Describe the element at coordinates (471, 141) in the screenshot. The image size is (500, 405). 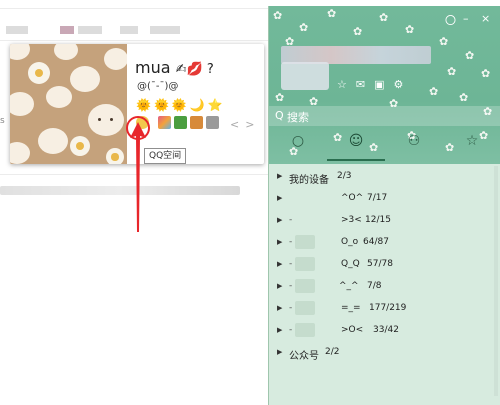
I see `tab-favorites: ☆` at that location.